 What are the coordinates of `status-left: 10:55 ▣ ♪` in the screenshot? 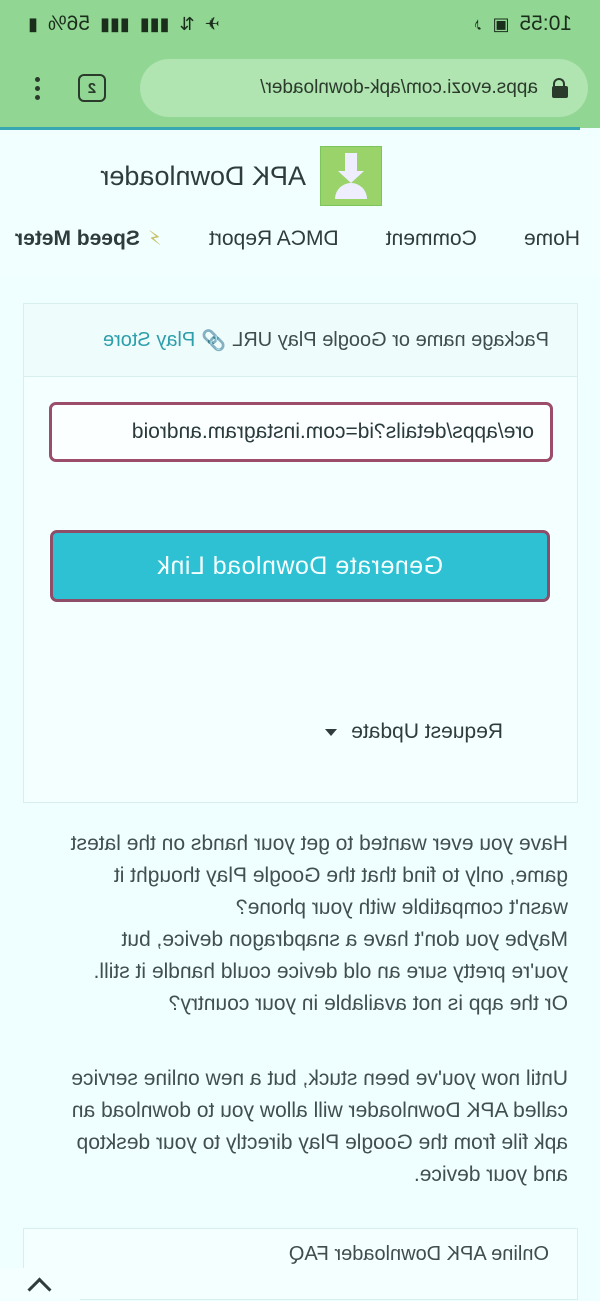 It's located at (522, 24).